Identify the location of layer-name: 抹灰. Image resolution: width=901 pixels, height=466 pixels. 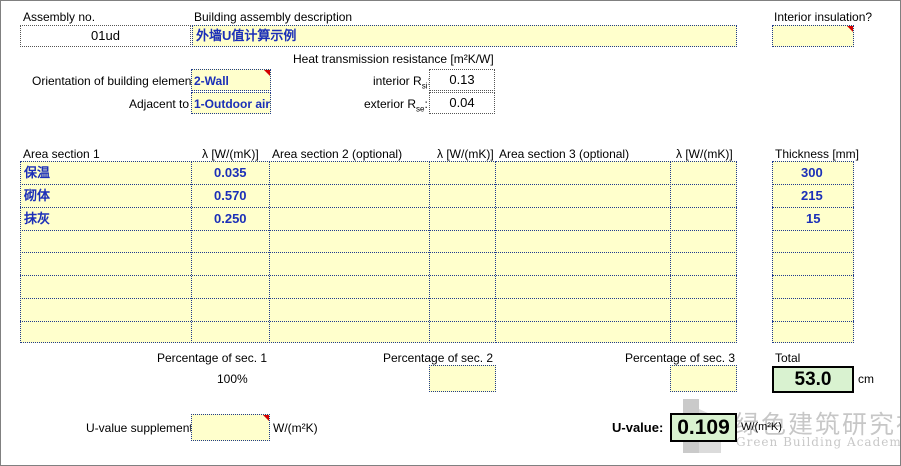
(37, 219).